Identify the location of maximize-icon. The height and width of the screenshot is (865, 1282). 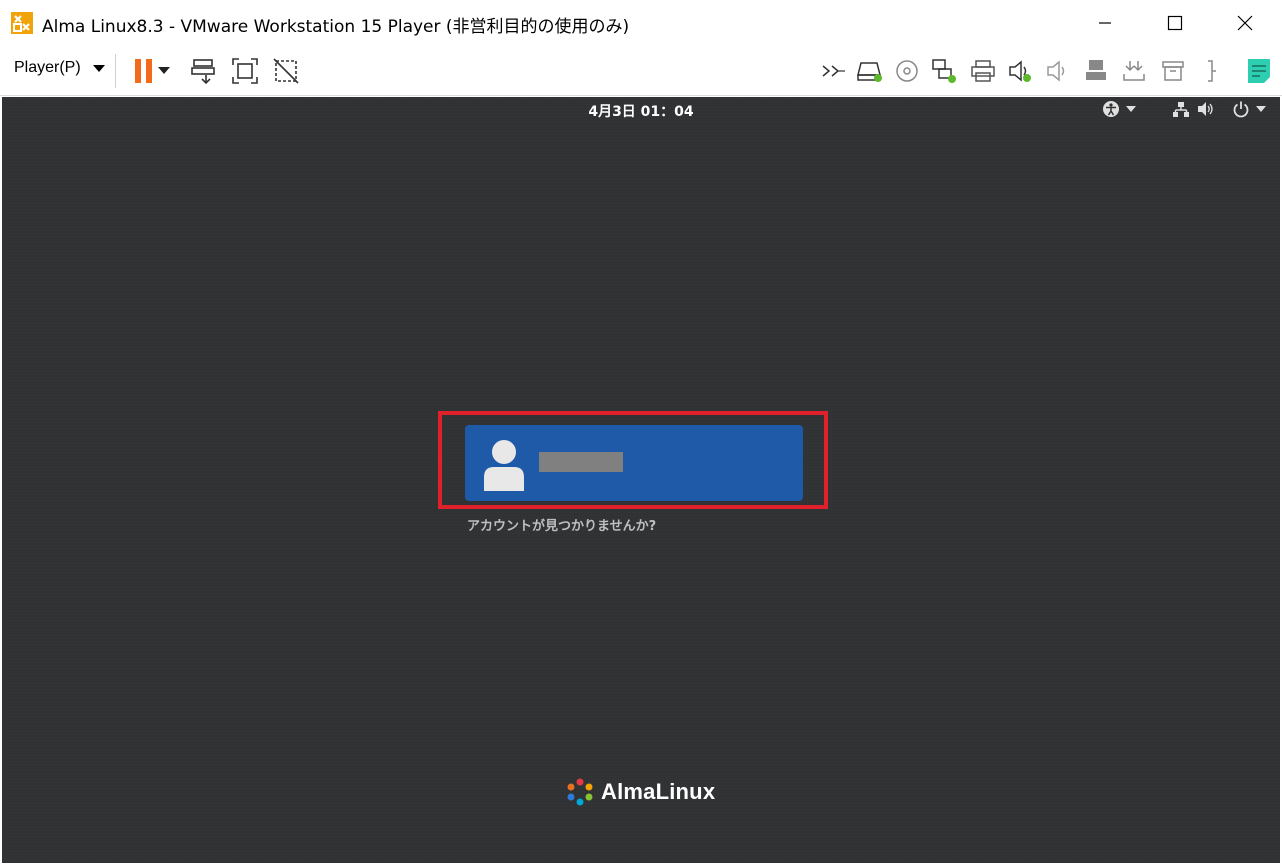
(1175, 23).